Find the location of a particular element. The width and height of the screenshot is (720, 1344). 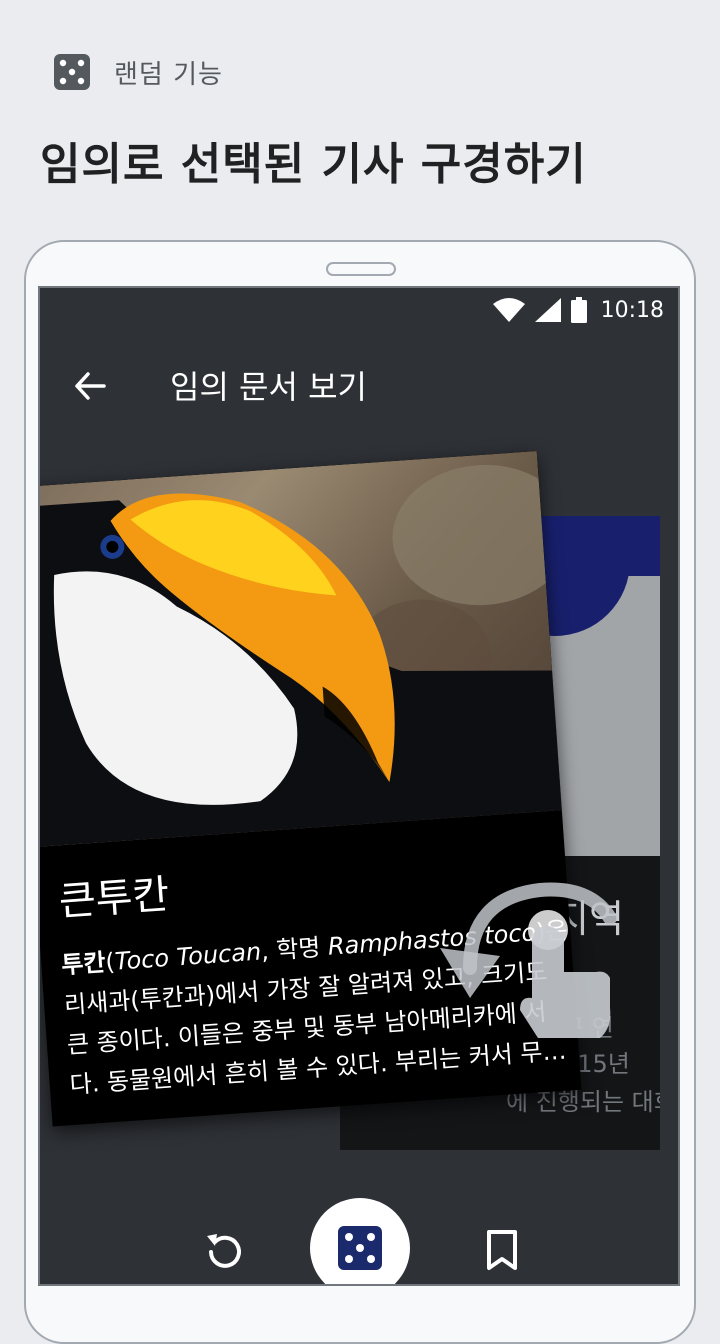

bottom-action-bar is located at coordinates (359, 1241).